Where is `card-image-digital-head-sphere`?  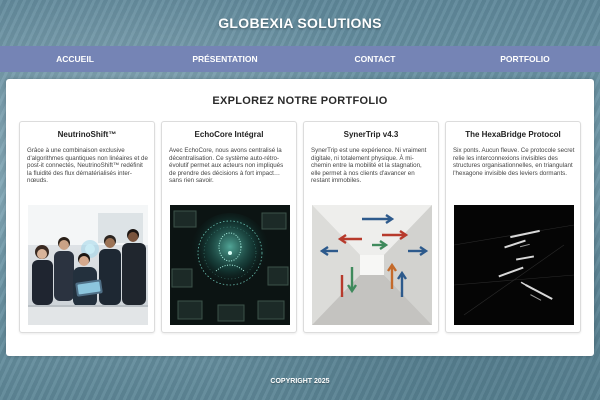 card-image-digital-head-sphere is located at coordinates (230, 265).